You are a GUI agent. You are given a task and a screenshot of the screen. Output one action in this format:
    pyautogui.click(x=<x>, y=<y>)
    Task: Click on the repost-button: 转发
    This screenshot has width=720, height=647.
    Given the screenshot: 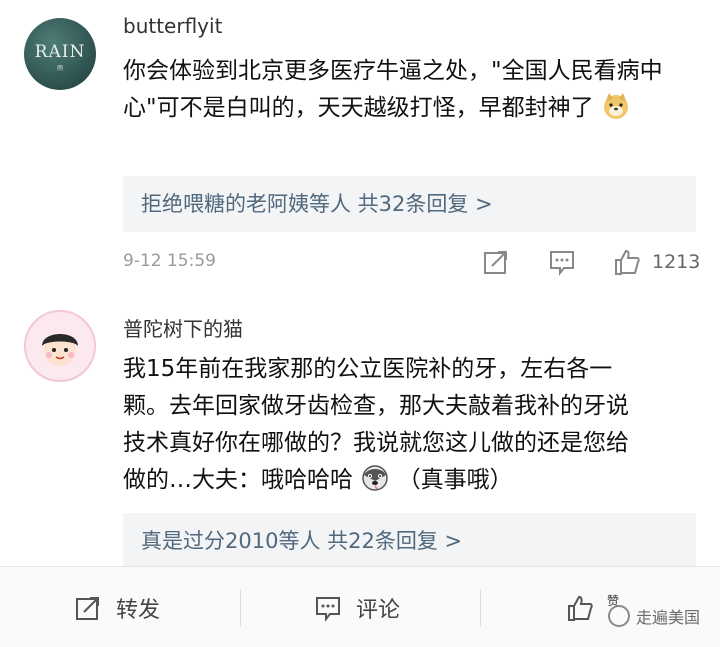 What is the action you would take?
    pyautogui.click(x=117, y=607)
    